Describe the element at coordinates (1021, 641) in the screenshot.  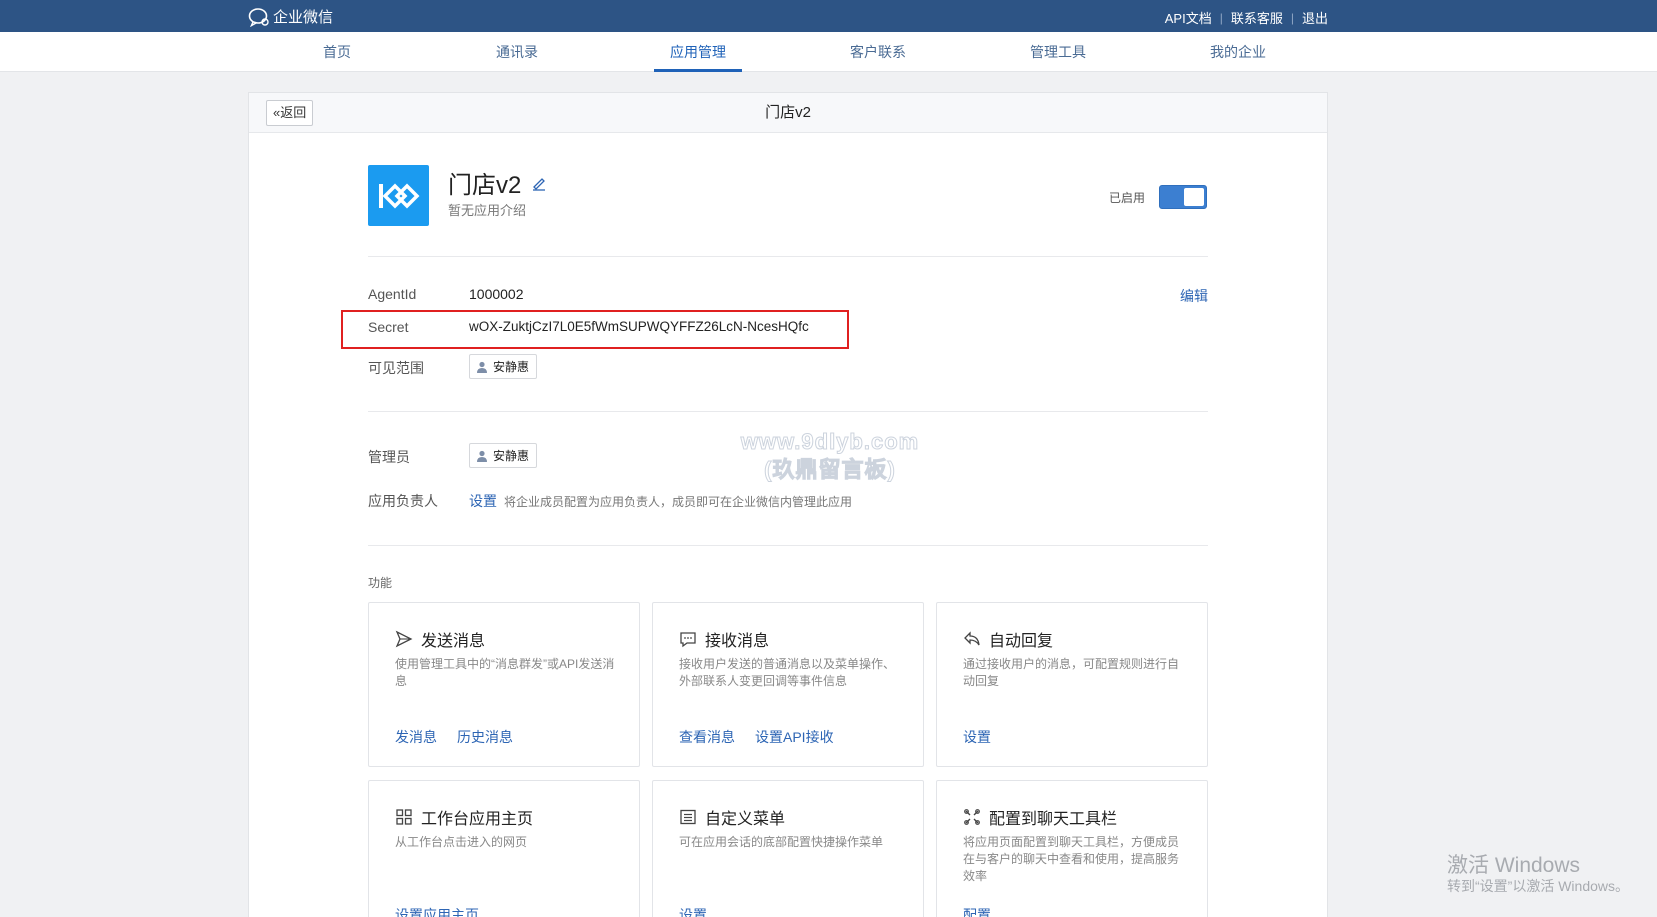
I see `card-title-text: 自动回复` at that location.